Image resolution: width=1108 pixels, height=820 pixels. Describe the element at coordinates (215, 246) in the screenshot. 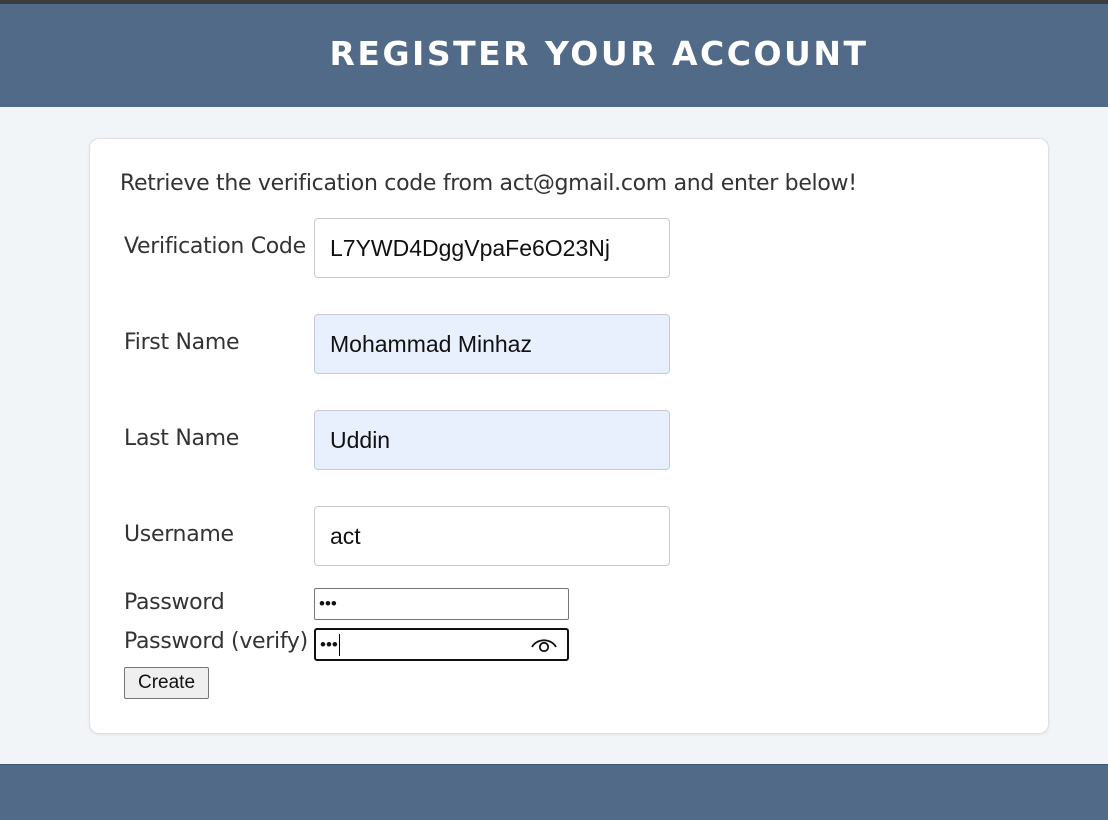

I see `verification-code-label: Verification Code` at that location.